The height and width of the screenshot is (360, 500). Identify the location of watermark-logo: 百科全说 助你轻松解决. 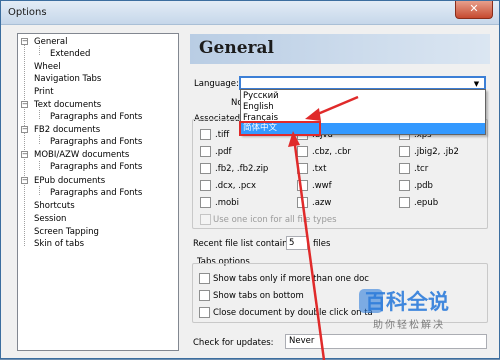
(429, 309).